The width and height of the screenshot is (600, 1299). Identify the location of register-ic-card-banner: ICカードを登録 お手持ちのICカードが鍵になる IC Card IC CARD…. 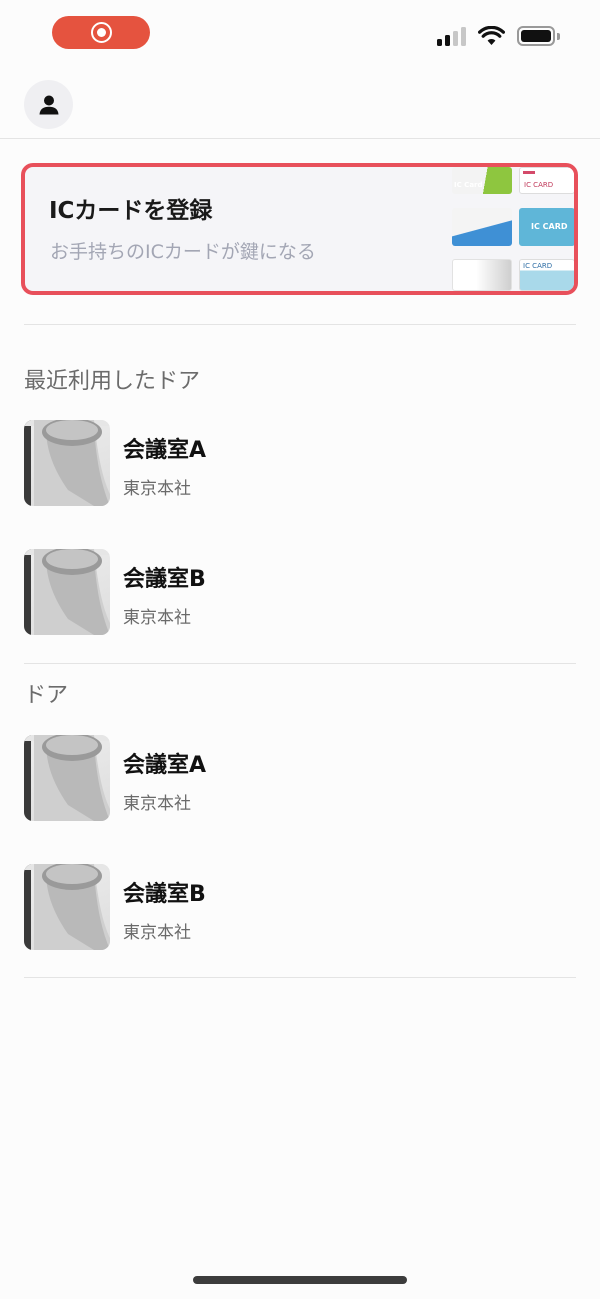
(299, 229).